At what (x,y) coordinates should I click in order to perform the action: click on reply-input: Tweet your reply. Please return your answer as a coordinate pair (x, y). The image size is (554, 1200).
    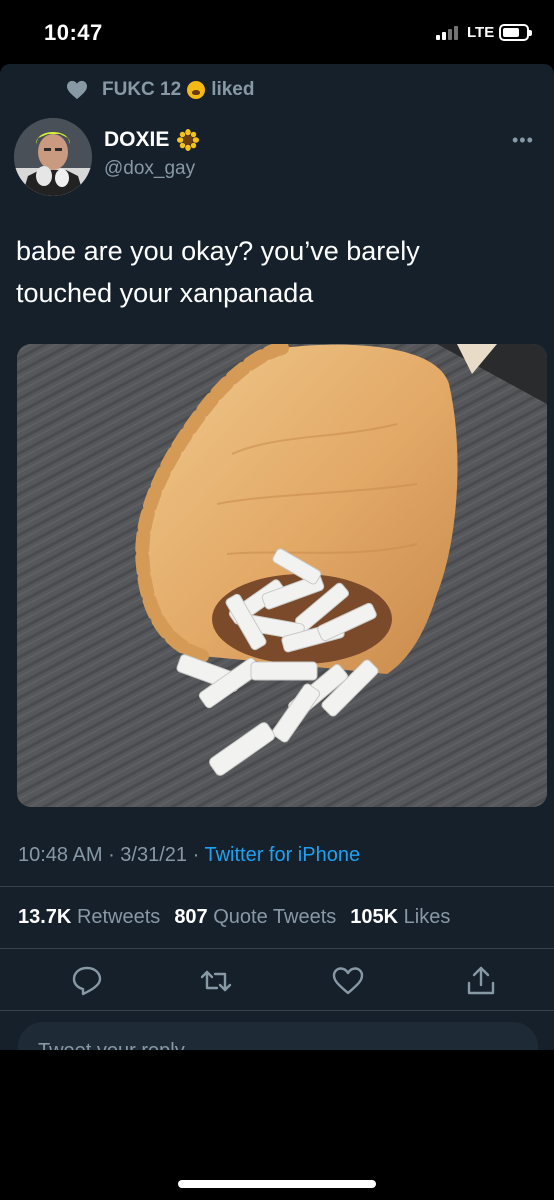
    Looking at the image, I should click on (278, 1036).